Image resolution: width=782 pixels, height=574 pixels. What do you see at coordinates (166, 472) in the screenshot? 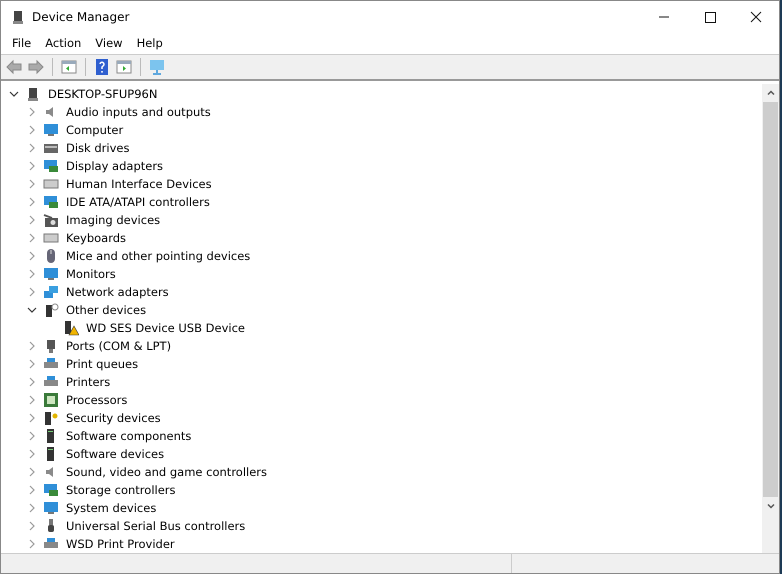
I see `tree-item: Sound, video and game controllers` at bounding box center [166, 472].